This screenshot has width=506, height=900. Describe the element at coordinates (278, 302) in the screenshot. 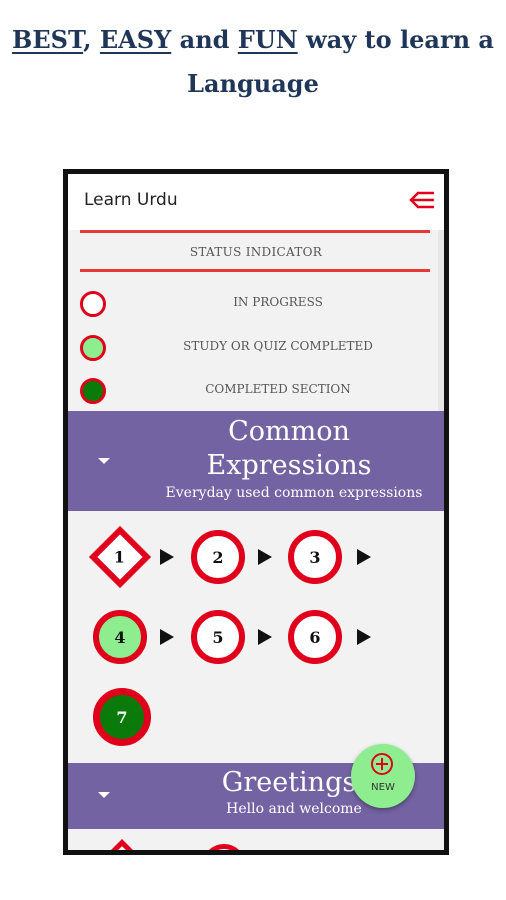

I see `legend-label-in-progress: IN PROGRESS` at that location.